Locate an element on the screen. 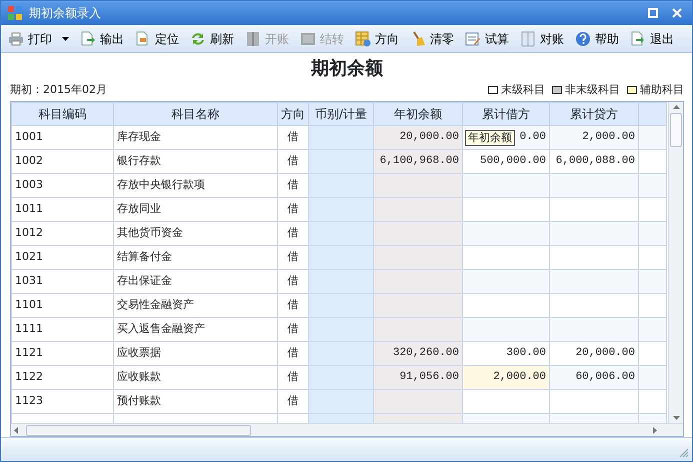 The image size is (693, 462). table-cell: 预付账款 is located at coordinates (196, 402).